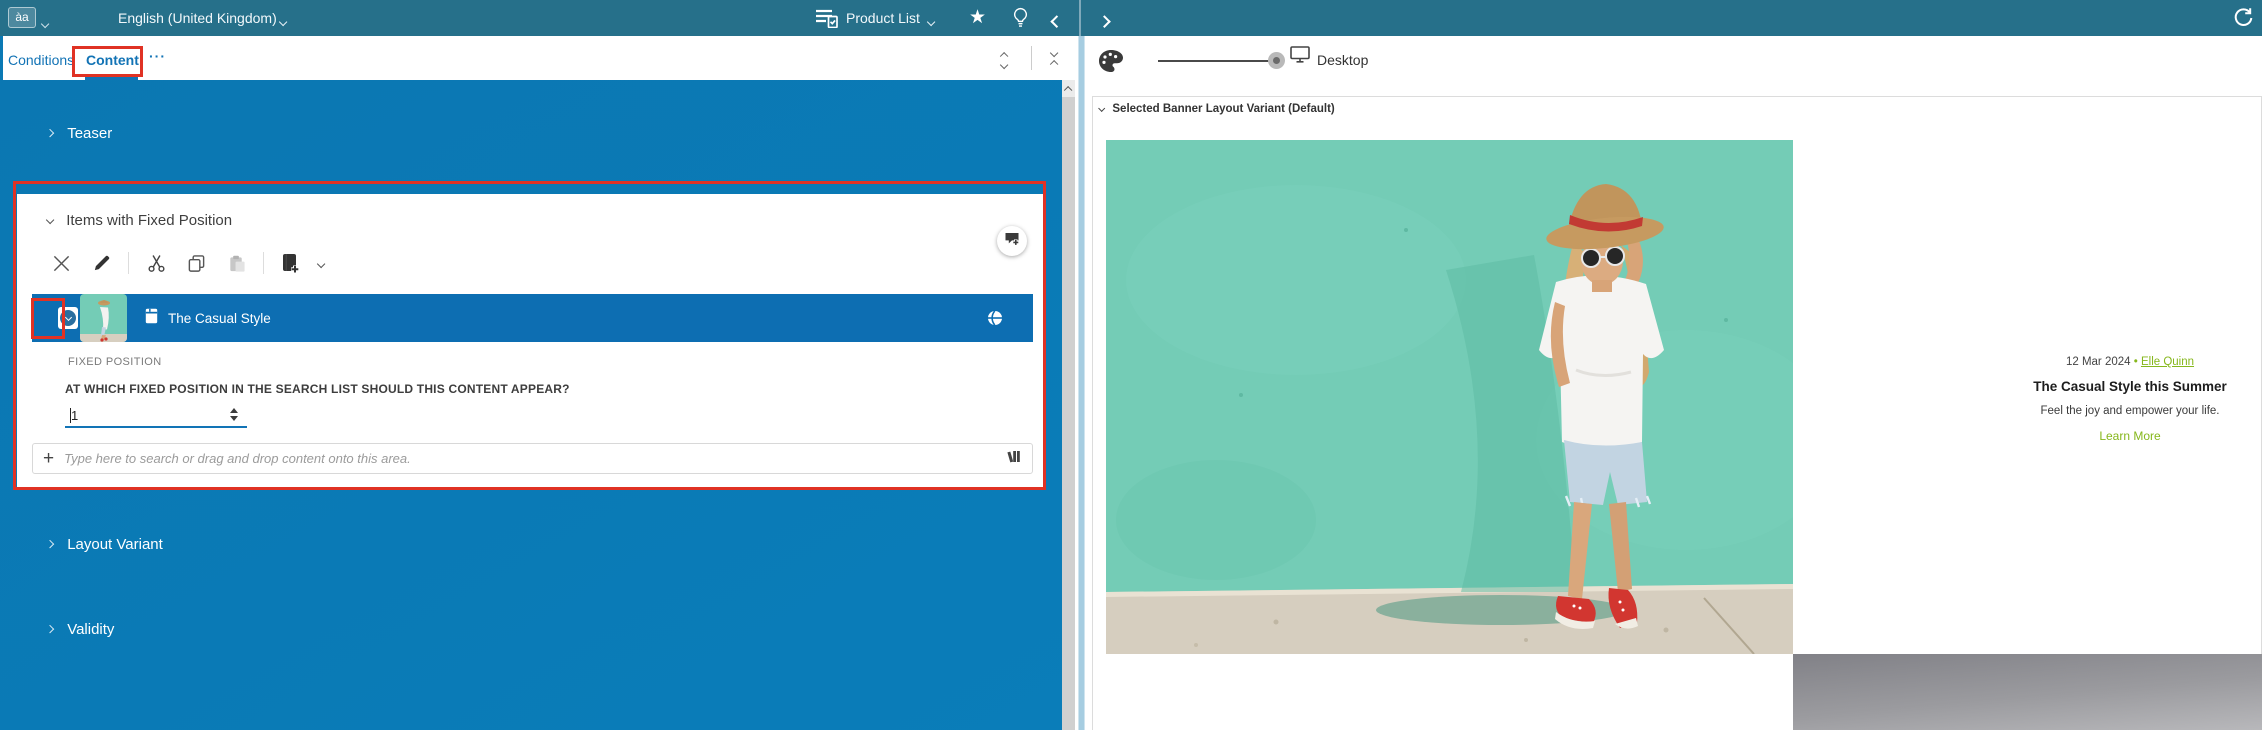 The image size is (2262, 730). I want to click on page-selector-chevron-icon, so click(931, 21).